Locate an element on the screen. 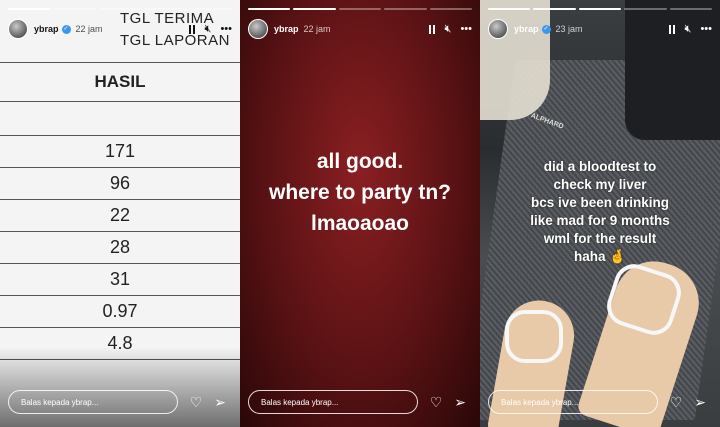 This screenshot has width=720, height=427. story-text-line: check my liver is located at coordinates (600, 184).